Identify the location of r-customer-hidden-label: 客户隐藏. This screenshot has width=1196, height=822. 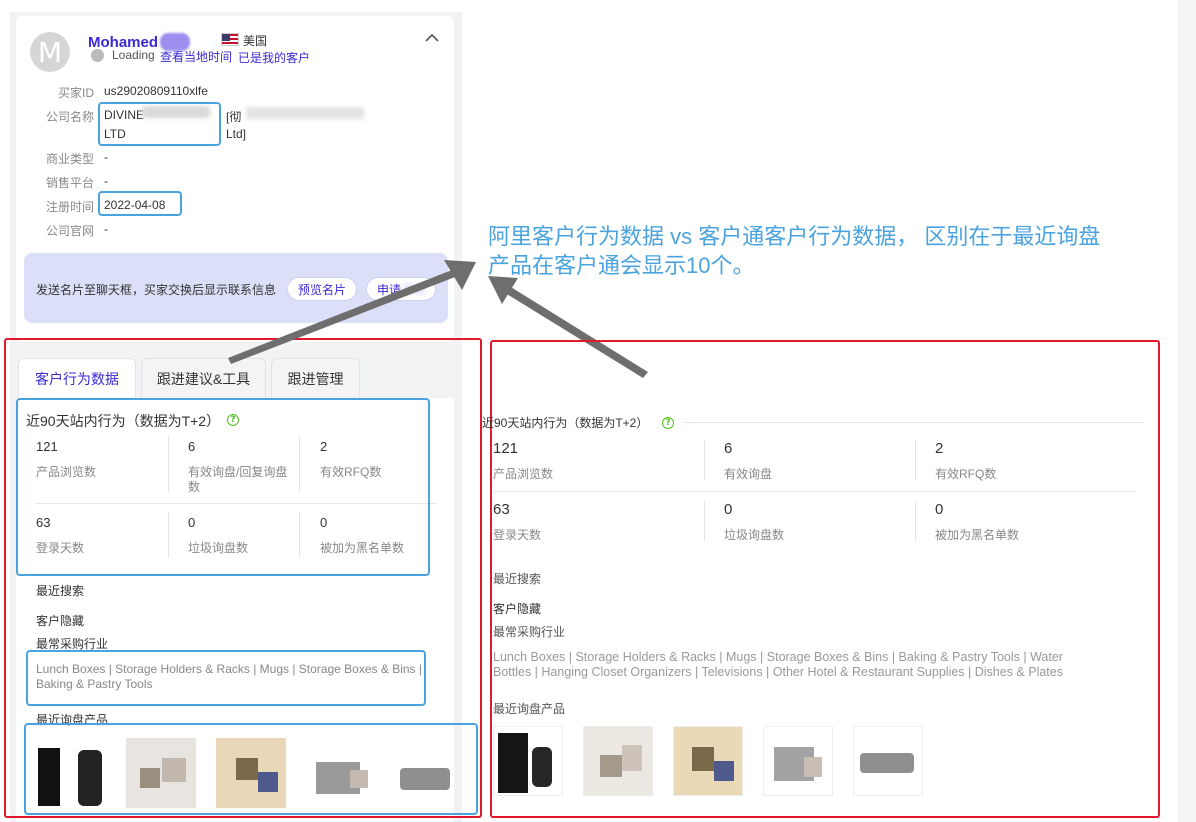
(517, 609).